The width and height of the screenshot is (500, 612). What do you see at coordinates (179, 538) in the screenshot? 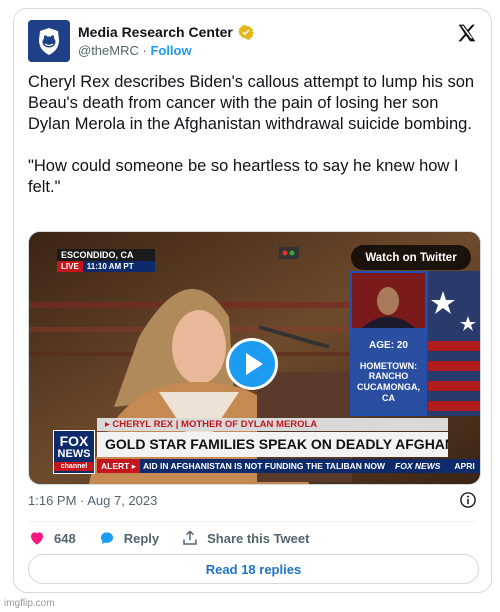
I see `action-bar: 648 Reply Share this Tweet` at bounding box center [179, 538].